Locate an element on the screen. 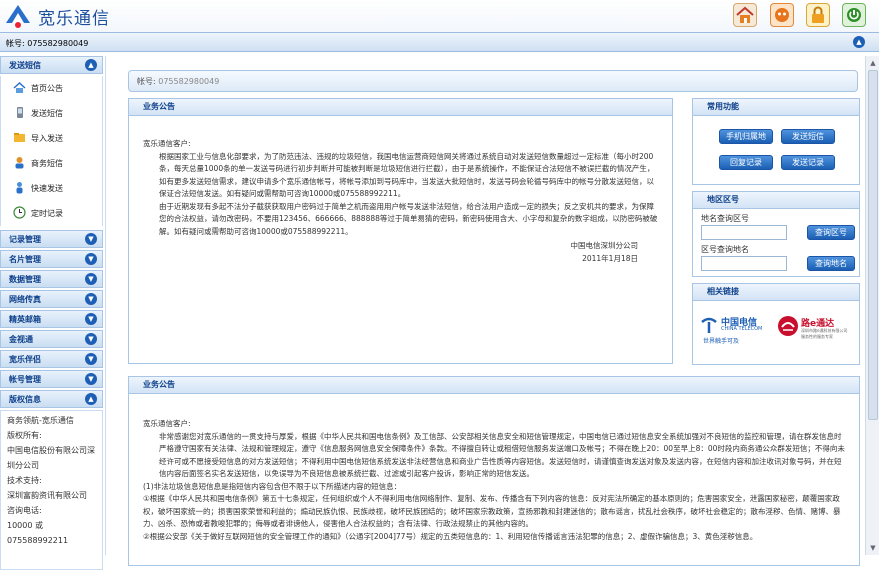  sidebar-section-copyright: 版权信息 ▲ is located at coordinates (51, 399).